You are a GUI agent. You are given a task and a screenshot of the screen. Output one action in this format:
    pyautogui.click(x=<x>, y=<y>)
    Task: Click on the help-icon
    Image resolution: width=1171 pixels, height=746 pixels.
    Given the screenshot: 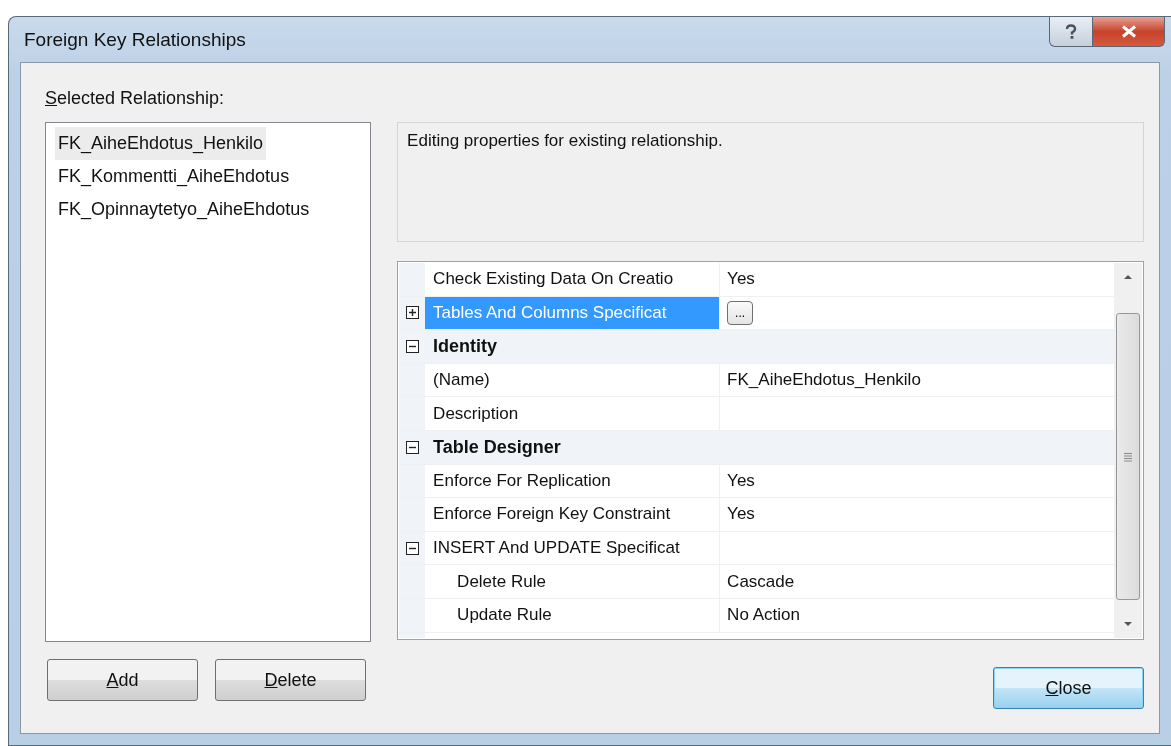 What is the action you would take?
    pyautogui.click(x=1071, y=31)
    